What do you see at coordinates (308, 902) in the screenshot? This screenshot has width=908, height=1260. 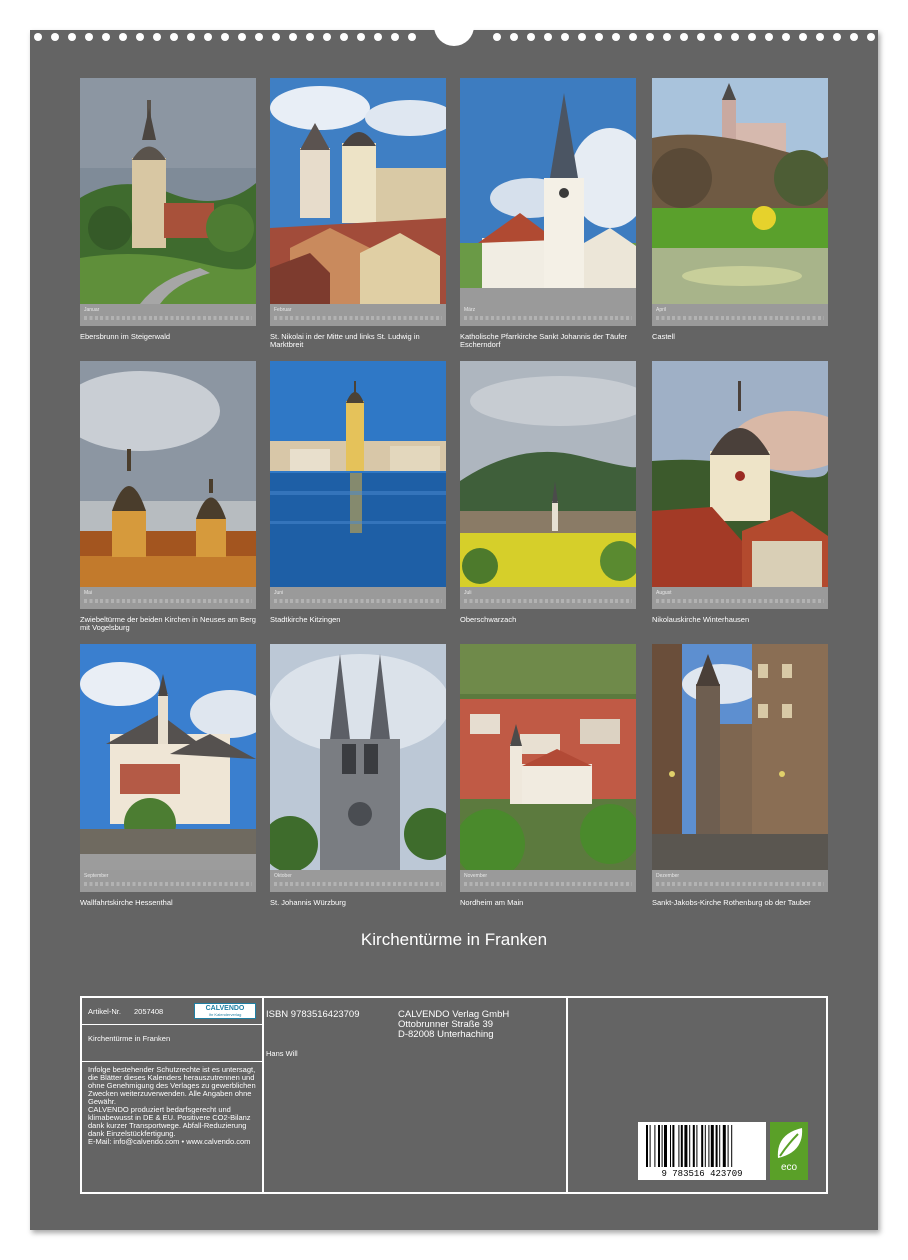 I see `photo-caption: St. Johannis Würzburg` at bounding box center [308, 902].